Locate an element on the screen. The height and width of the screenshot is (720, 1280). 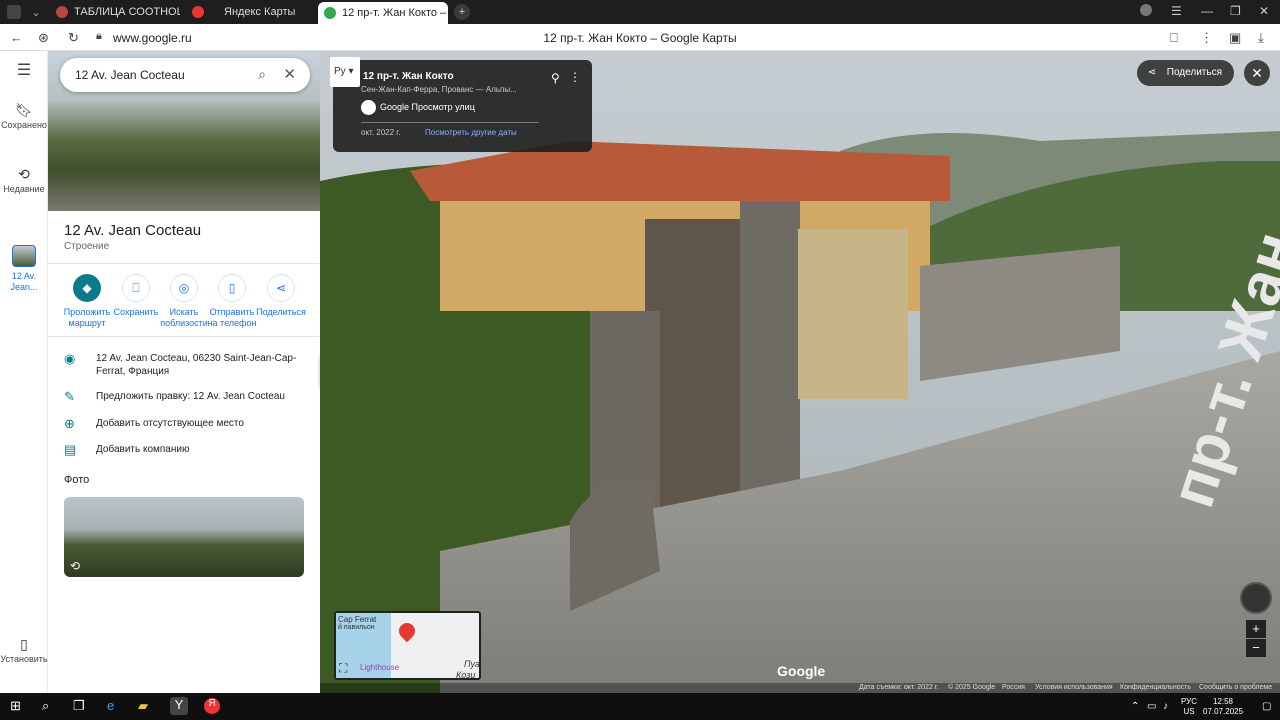
location-pin-icon: ◉ is located at coordinates (70, 358).